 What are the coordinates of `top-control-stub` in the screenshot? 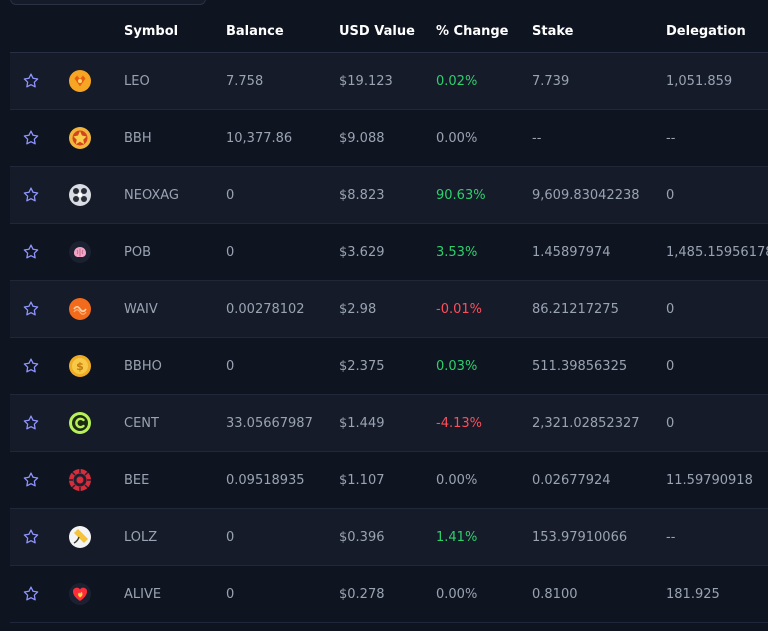 It's located at (108, 2).